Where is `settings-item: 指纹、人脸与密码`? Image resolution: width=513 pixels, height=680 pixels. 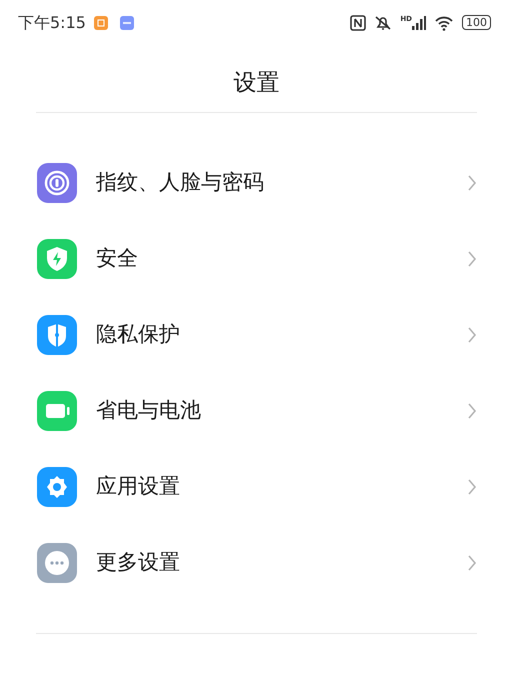
settings-item: 指纹、人脸与密码 is located at coordinates (256, 183).